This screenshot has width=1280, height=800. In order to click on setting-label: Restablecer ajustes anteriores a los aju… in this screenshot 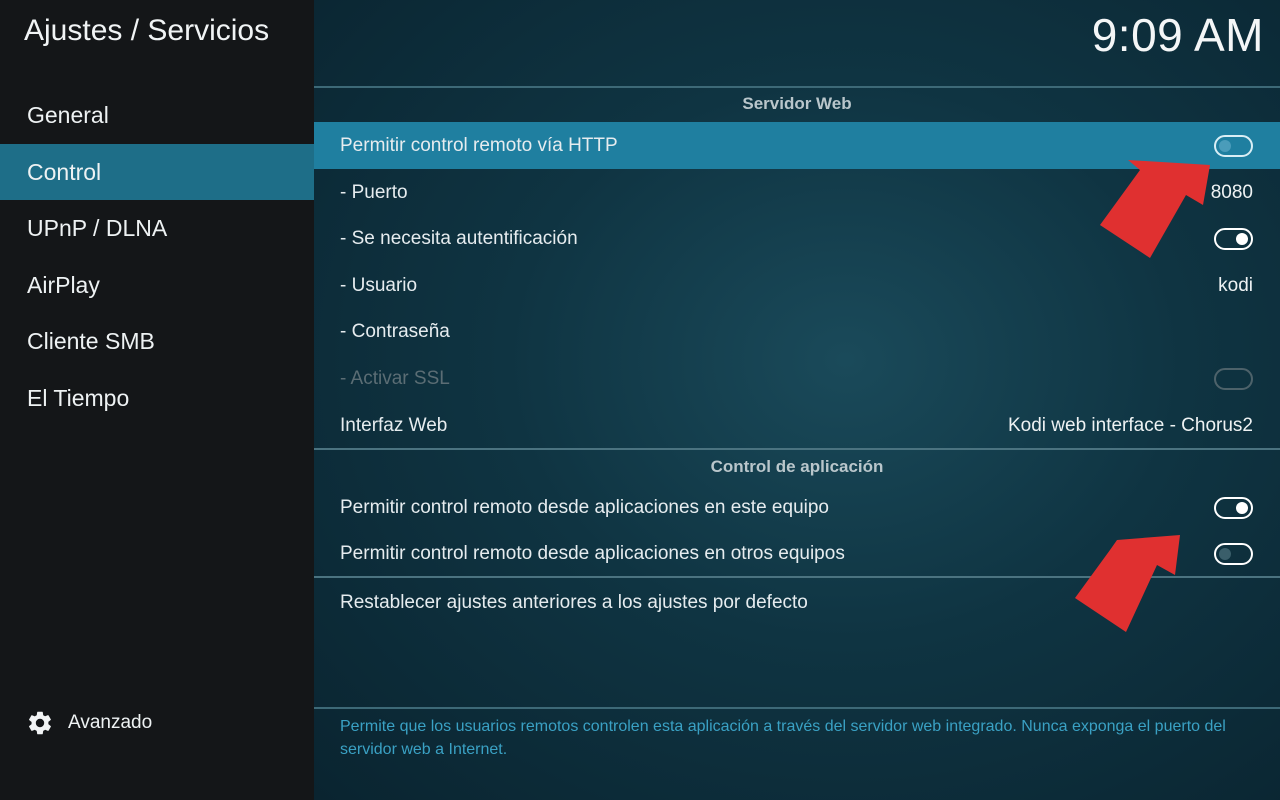, I will do `click(574, 602)`.